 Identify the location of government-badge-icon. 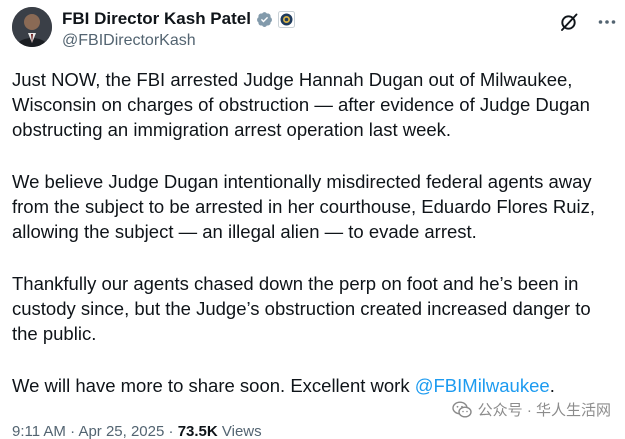
(286, 19).